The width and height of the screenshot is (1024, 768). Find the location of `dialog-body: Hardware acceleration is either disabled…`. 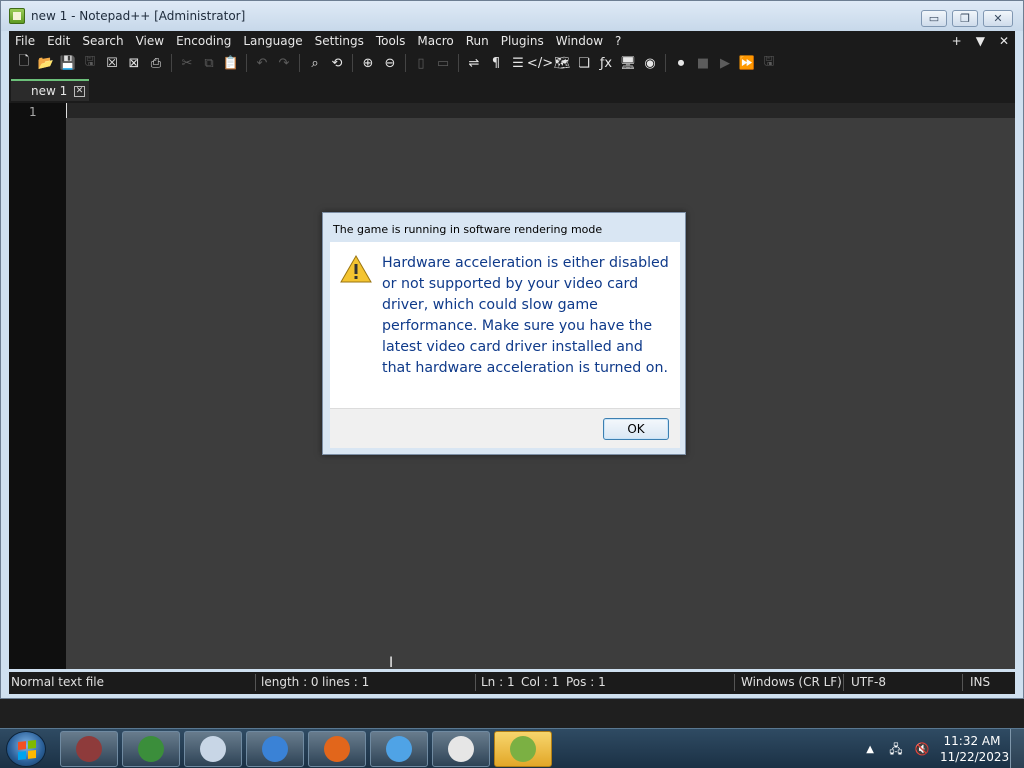

dialog-body: Hardware acceleration is either disabled… is located at coordinates (505, 325).